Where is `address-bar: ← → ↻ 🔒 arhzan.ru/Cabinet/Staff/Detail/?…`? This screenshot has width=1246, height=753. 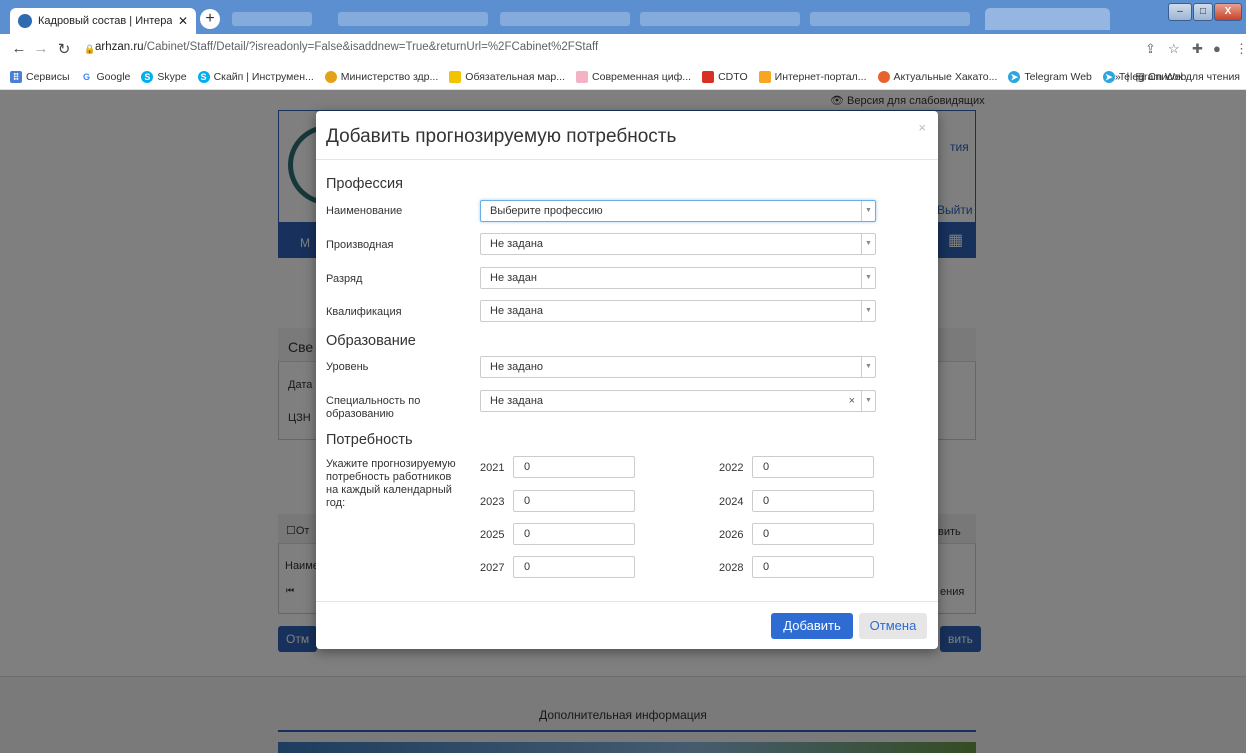
address-bar: ← → ↻ 🔒 arhzan.ru/Cabinet/Staff/Detail/?… is located at coordinates (623, 49).